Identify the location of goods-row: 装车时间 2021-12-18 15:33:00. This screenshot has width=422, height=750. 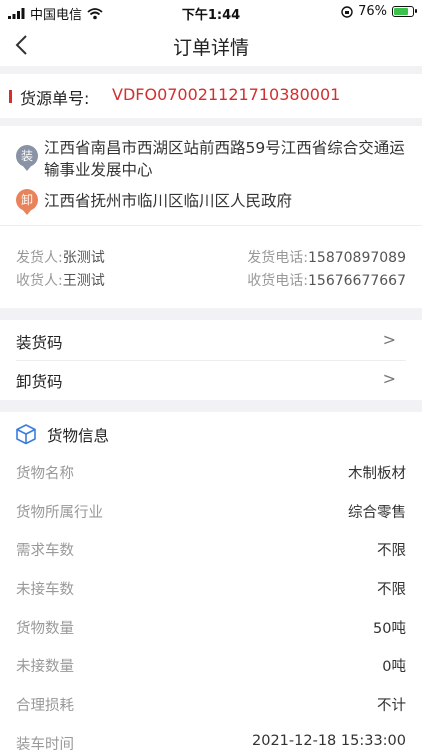
(211, 737).